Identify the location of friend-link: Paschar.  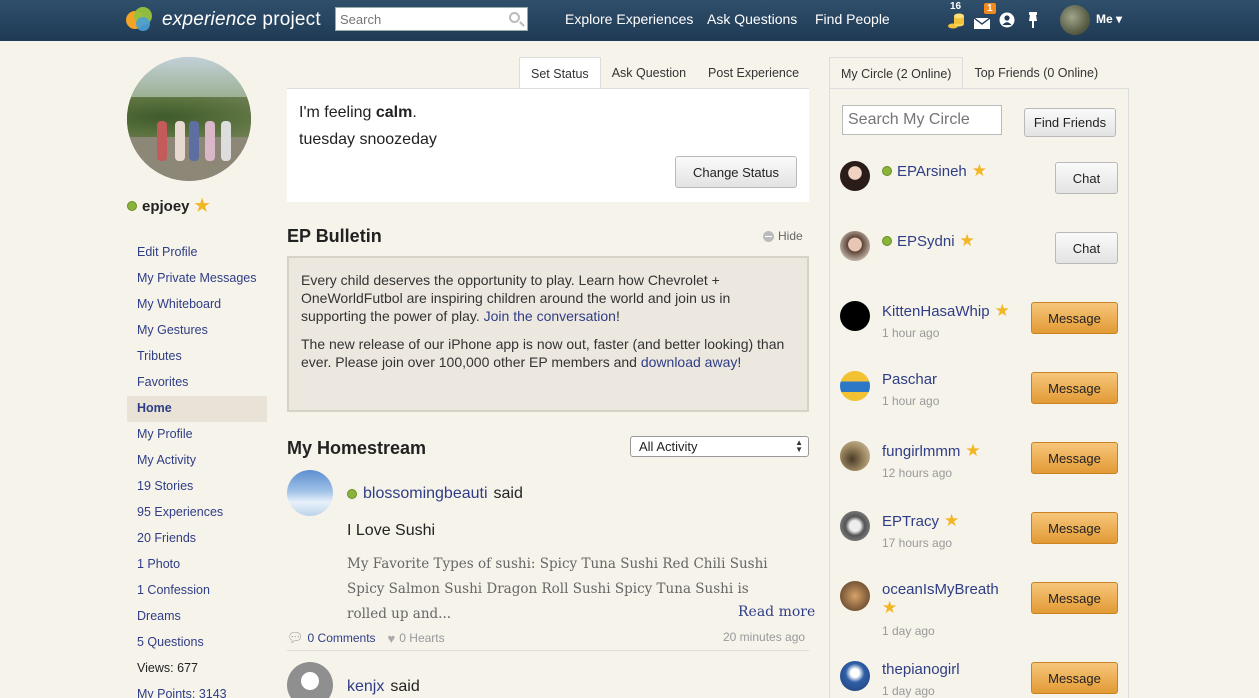
(909, 379).